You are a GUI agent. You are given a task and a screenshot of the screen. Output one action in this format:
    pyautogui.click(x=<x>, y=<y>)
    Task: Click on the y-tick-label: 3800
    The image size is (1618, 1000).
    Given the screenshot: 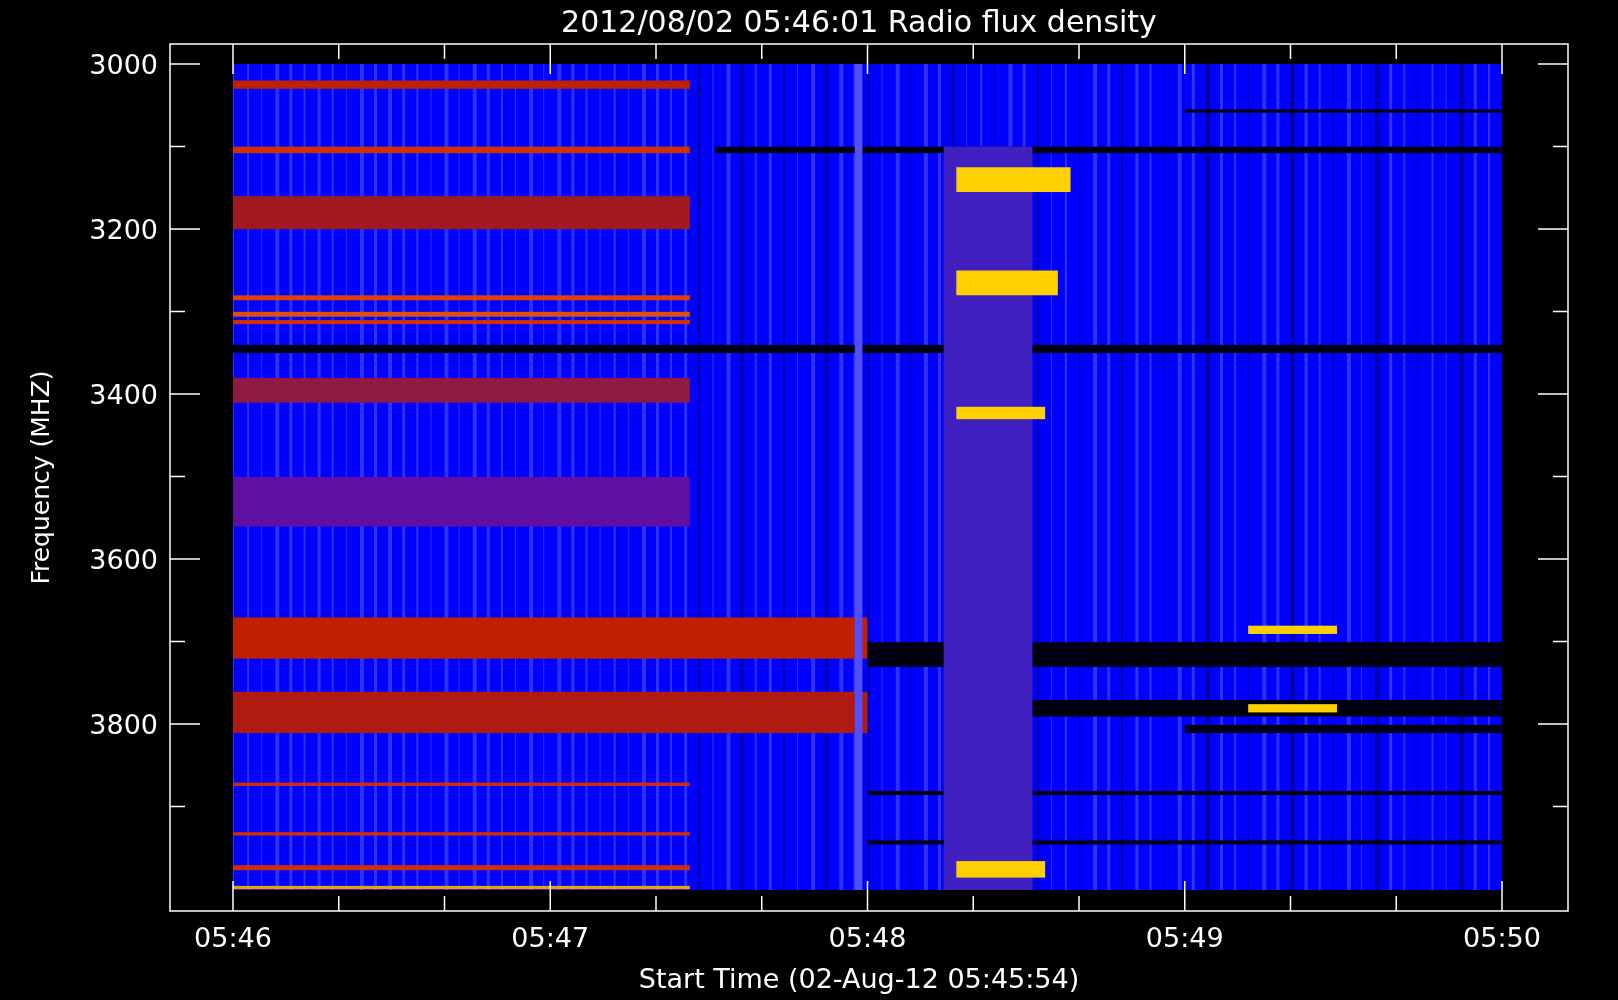 What is the action you would take?
    pyautogui.click(x=123, y=724)
    